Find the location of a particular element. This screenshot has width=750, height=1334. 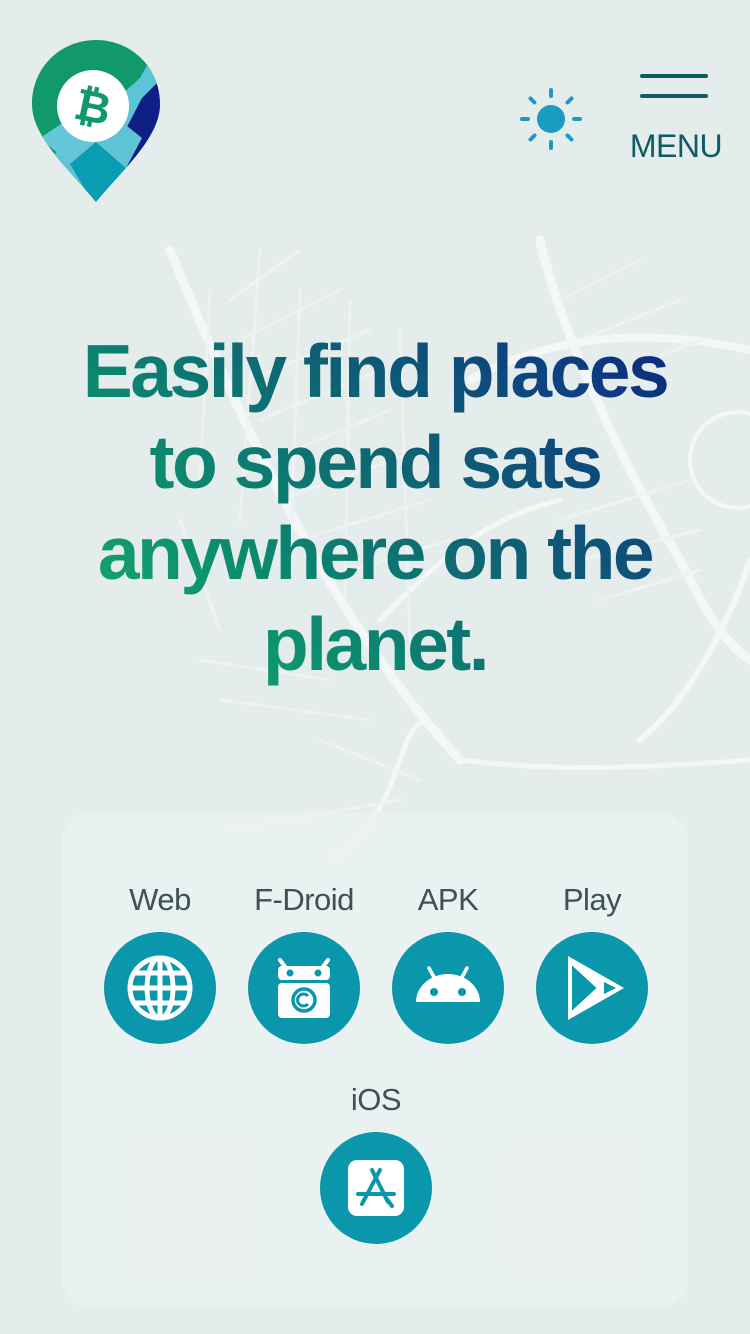

platform-label-play: Play is located at coordinates (592, 899).